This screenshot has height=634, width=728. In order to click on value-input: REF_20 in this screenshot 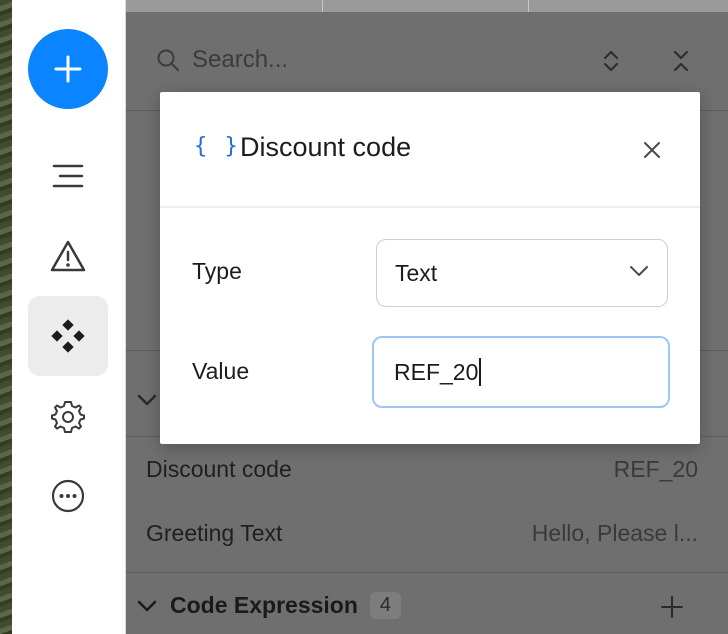, I will do `click(521, 372)`.